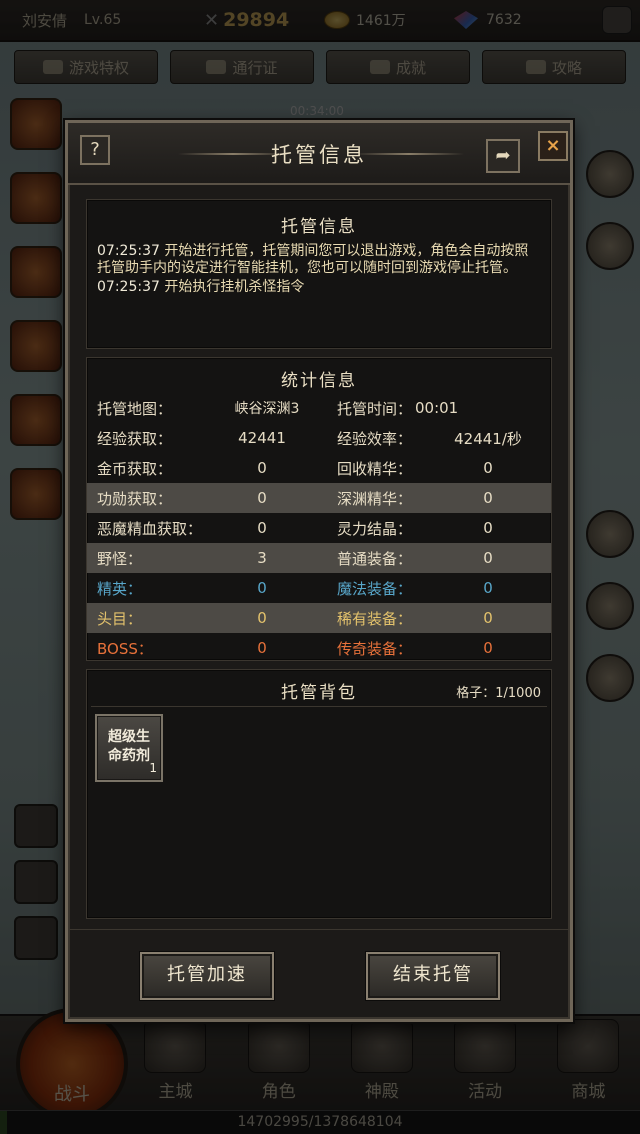 Image resolution: width=640 pixels, height=1134 pixels. I want to click on stat-row: 金币获取： 0 回收精华： 0, so click(319, 468).